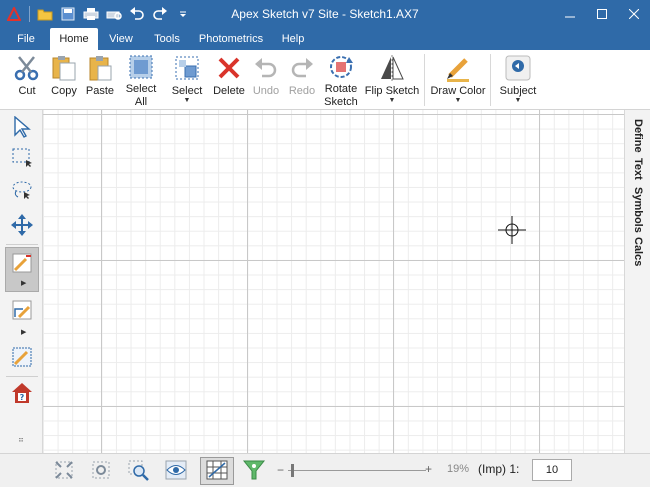  What do you see at coordinates (302, 68) in the screenshot?
I see `redo-arrow-icon` at bounding box center [302, 68].